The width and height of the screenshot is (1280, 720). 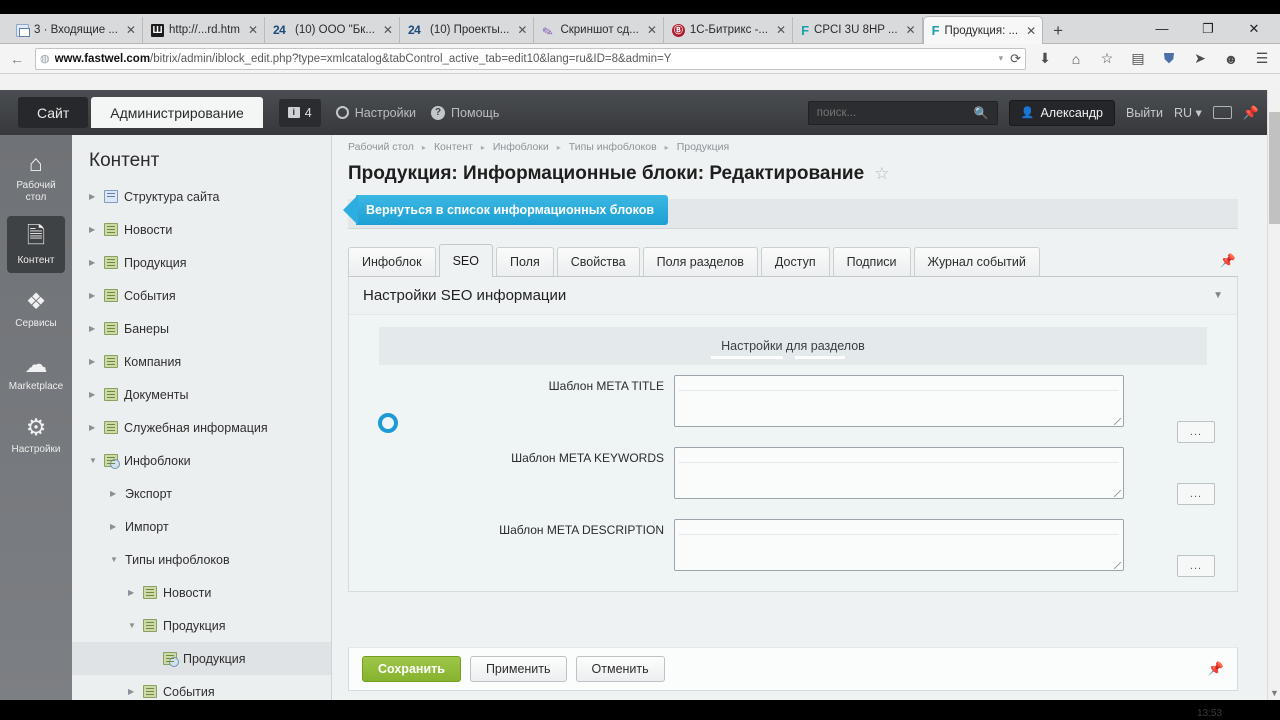 I want to click on mode-site-button: Сайт, so click(x=53, y=112).